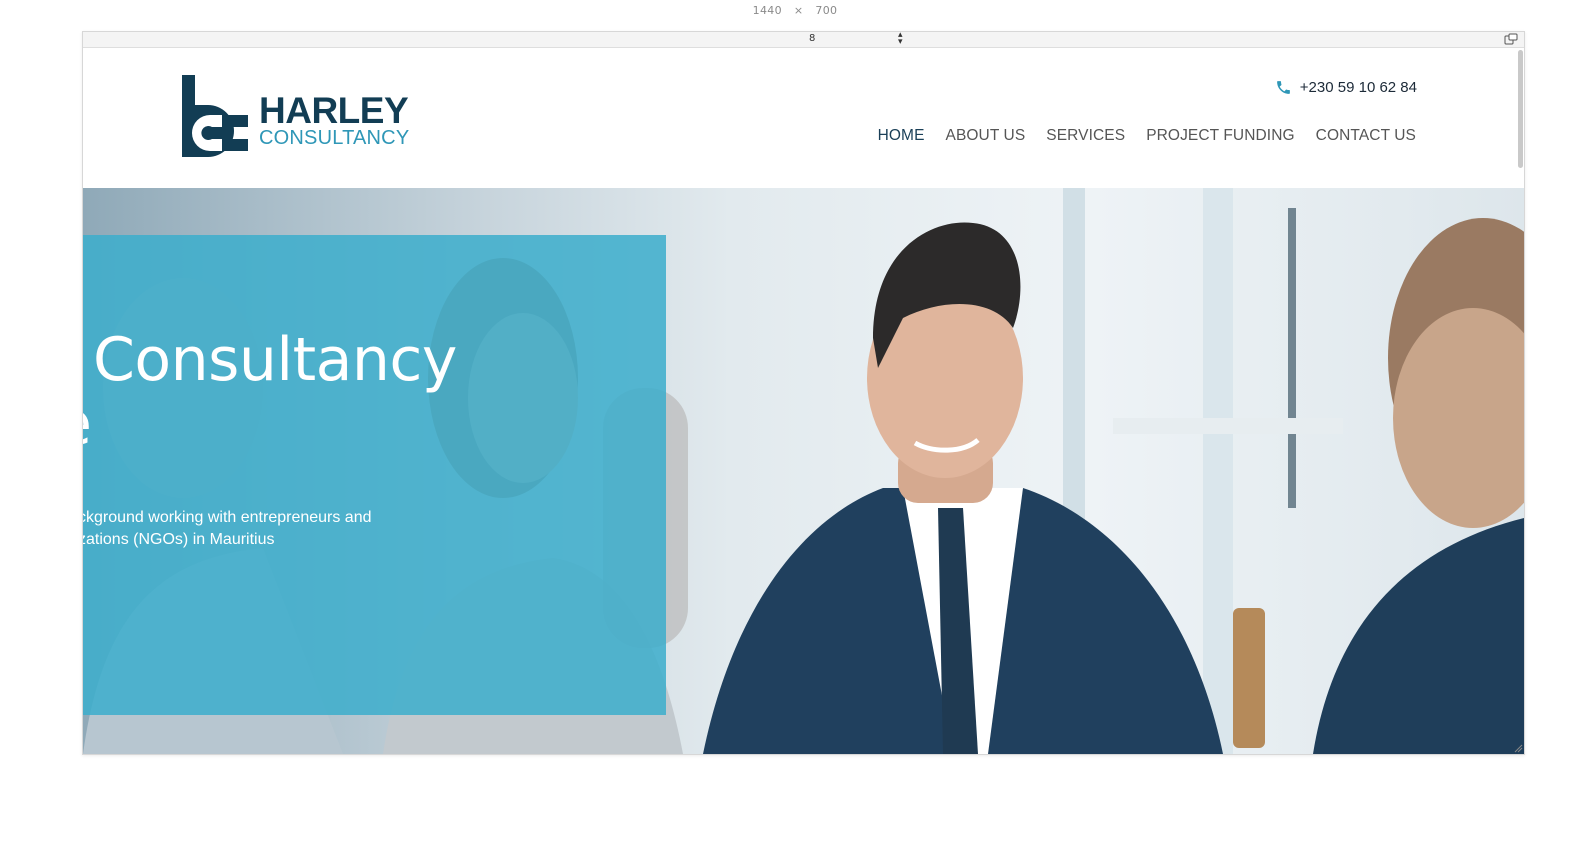 The width and height of the screenshot is (1590, 852). What do you see at coordinates (900, 39) in the screenshot?
I see `zoom-stepper-icon: ▴ ▾` at bounding box center [900, 39].